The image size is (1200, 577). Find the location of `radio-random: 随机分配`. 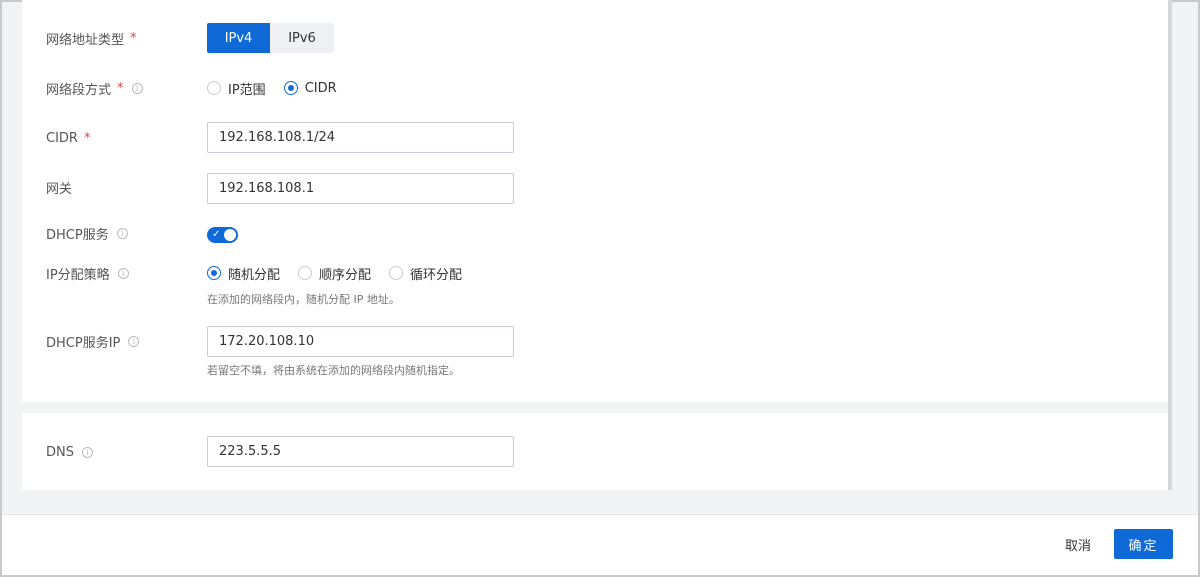

radio-random: 随机分配 is located at coordinates (243, 273).